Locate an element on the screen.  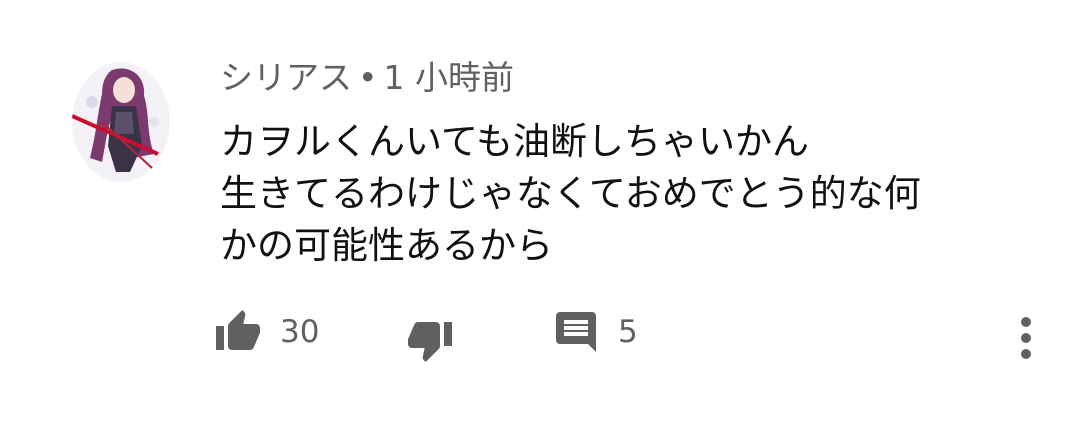
comment-time: 1 小時前 is located at coordinates (448, 77).